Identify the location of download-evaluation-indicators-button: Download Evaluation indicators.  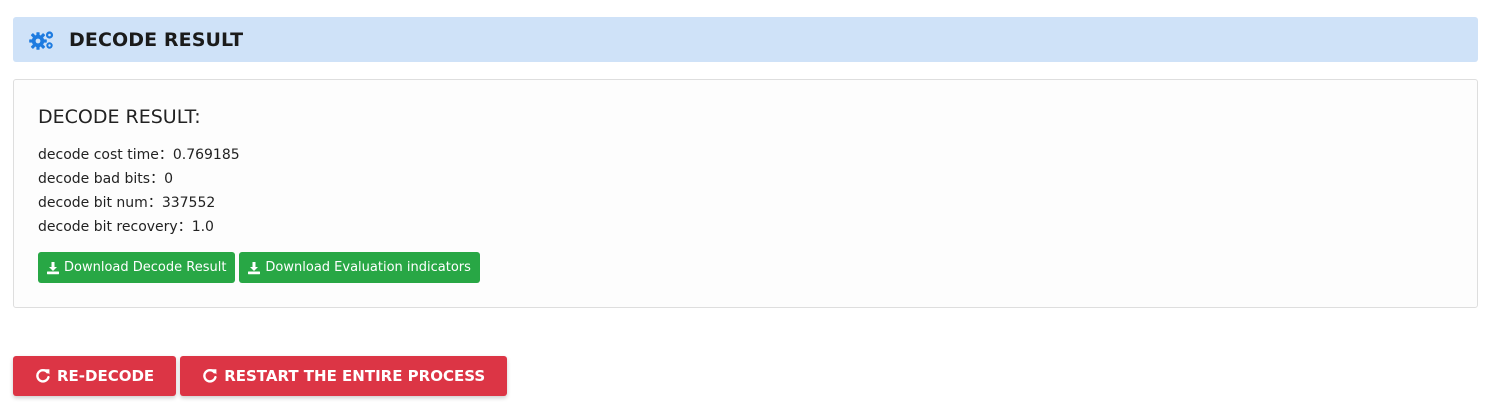
(359, 267).